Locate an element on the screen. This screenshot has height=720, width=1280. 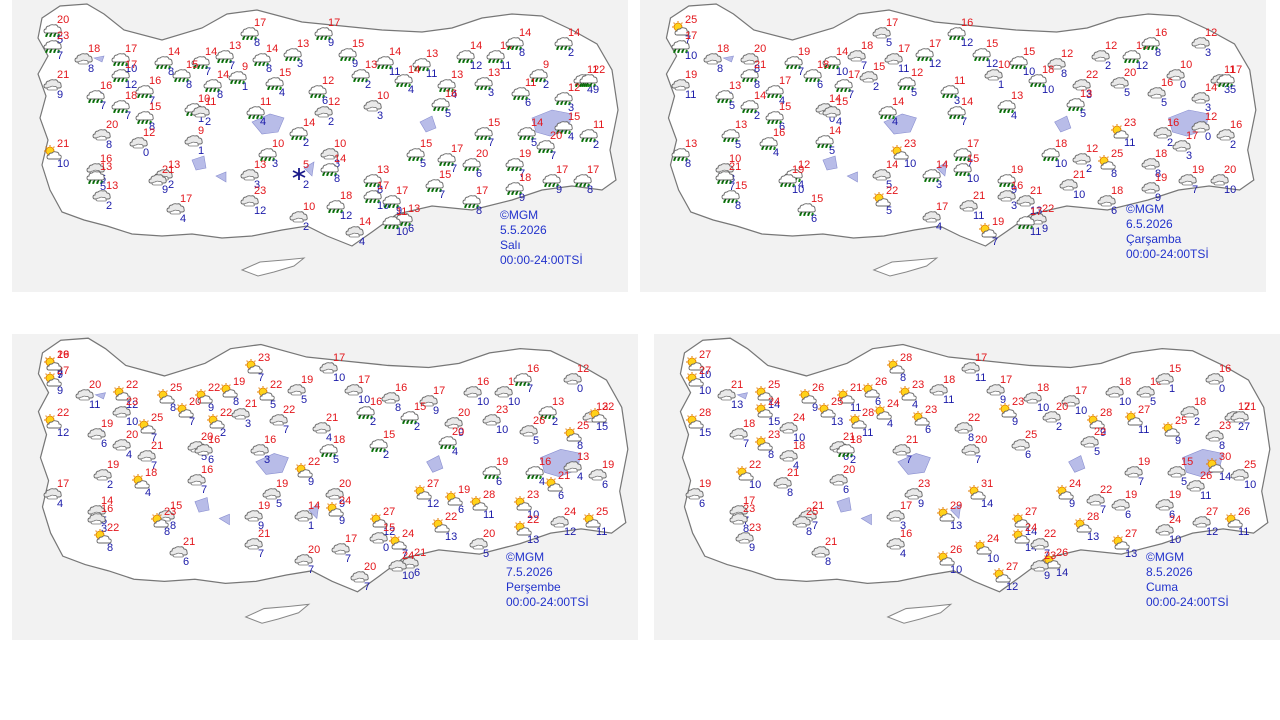
city-forecast: 166 is located at coordinates (207, 450).